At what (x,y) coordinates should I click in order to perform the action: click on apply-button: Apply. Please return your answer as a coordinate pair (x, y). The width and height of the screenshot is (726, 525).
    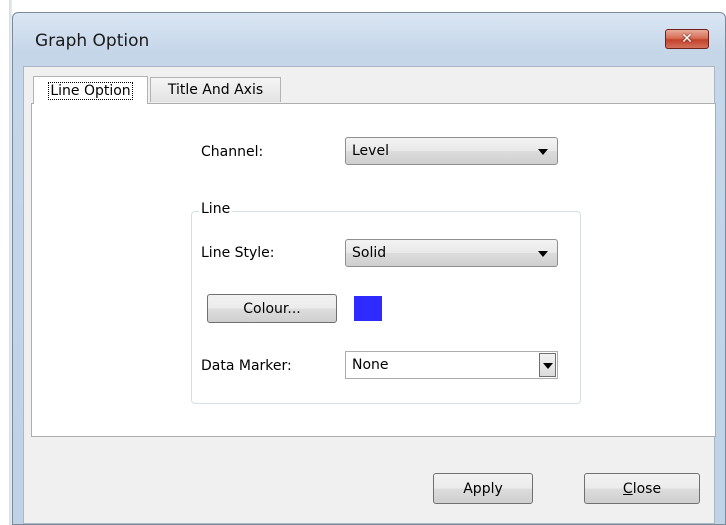
    Looking at the image, I should click on (483, 488).